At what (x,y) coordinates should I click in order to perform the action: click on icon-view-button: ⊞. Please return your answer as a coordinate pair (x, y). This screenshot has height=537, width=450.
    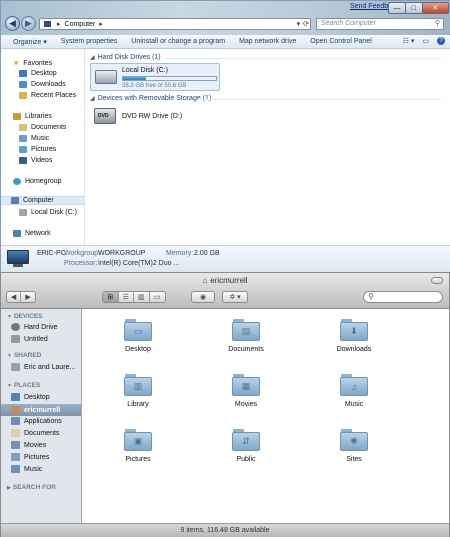
    Looking at the image, I should click on (111, 297).